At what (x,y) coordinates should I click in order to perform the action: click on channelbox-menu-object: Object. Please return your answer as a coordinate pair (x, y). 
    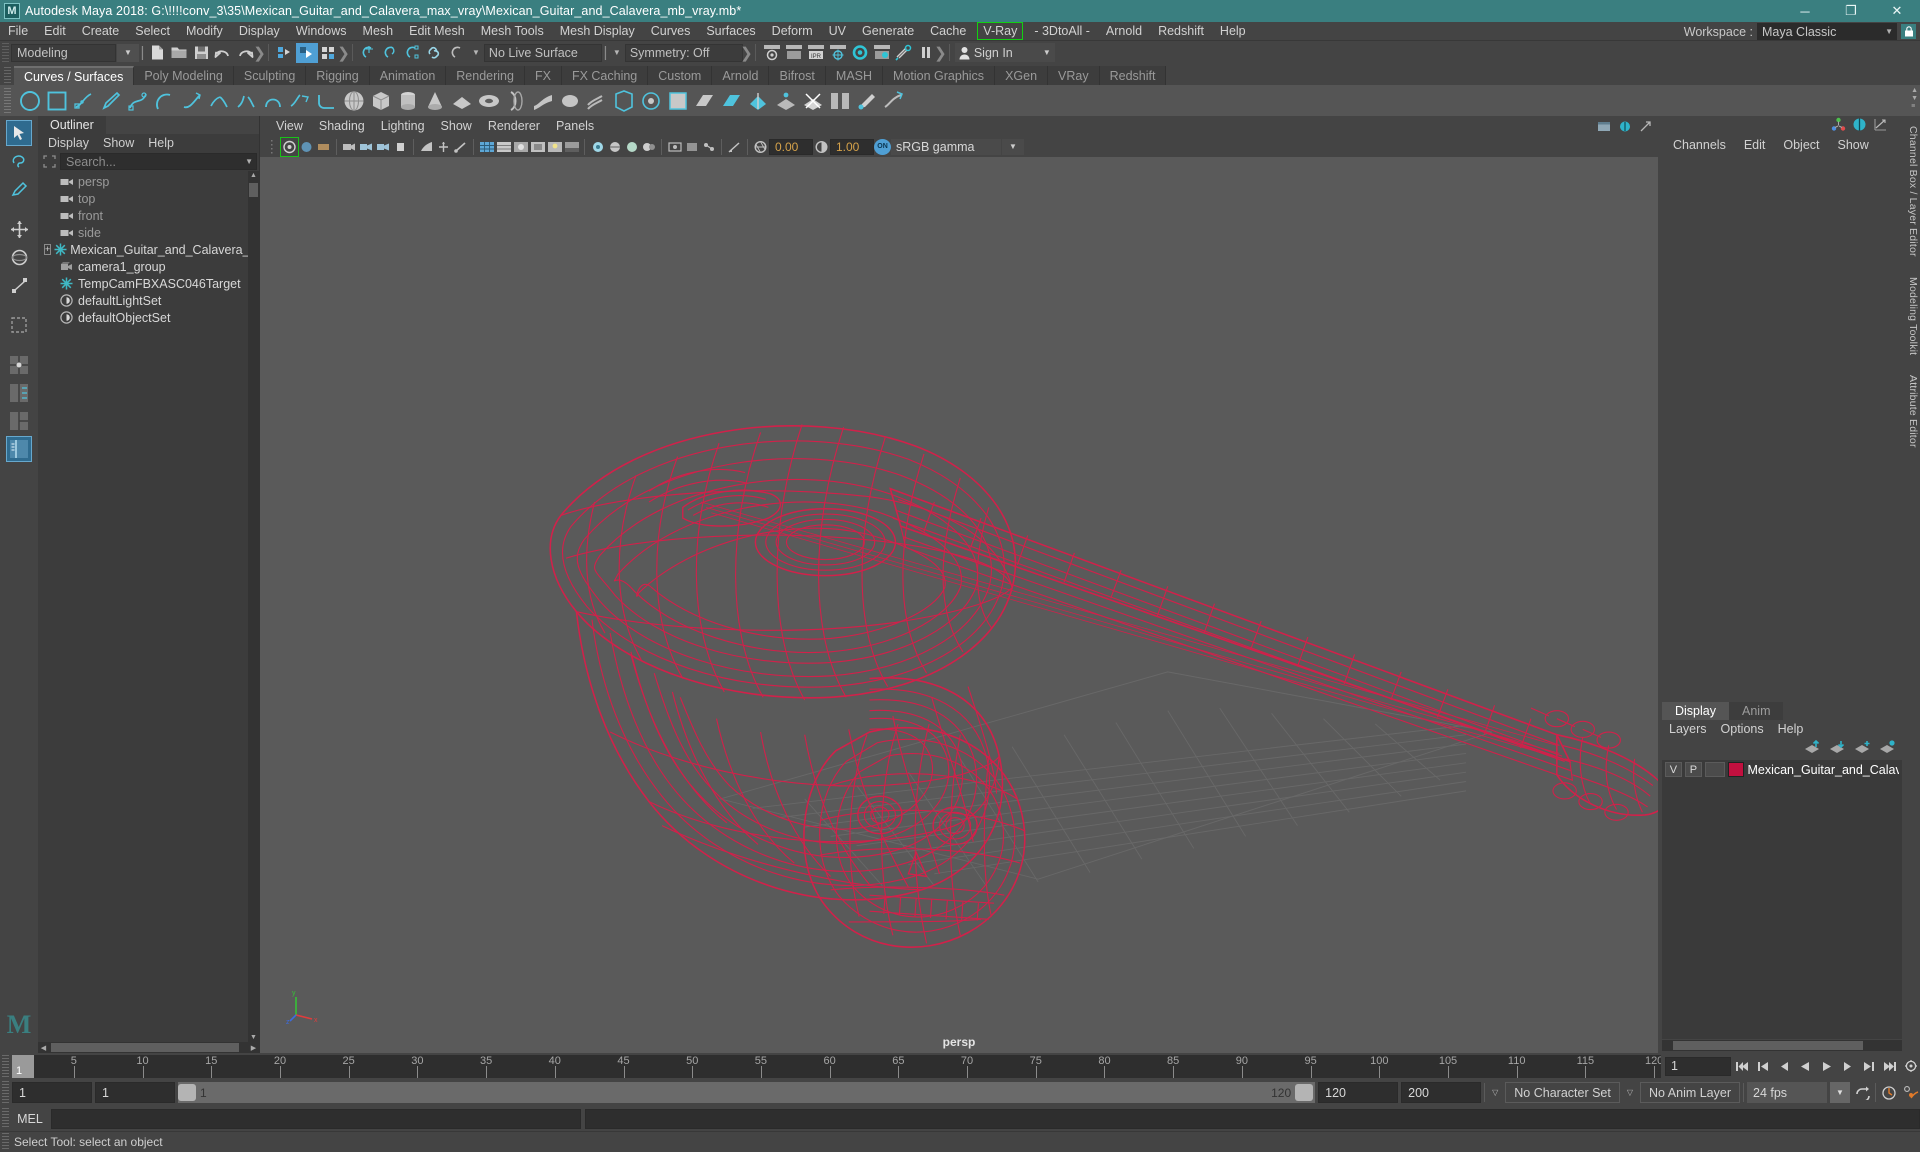
    Looking at the image, I should click on (1801, 145).